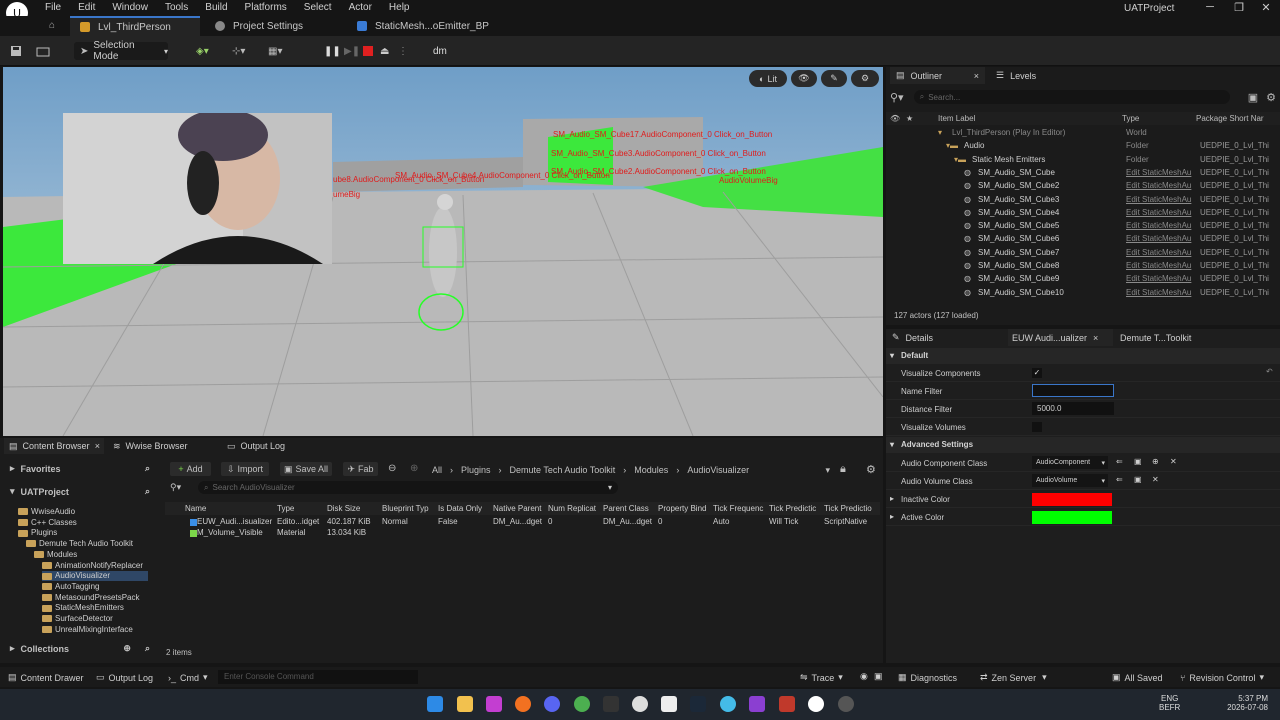 Image resolution: width=1280 pixels, height=720 pixels. What do you see at coordinates (306, 469) in the screenshot?
I see `save-all-button: ▣ Save All` at bounding box center [306, 469].